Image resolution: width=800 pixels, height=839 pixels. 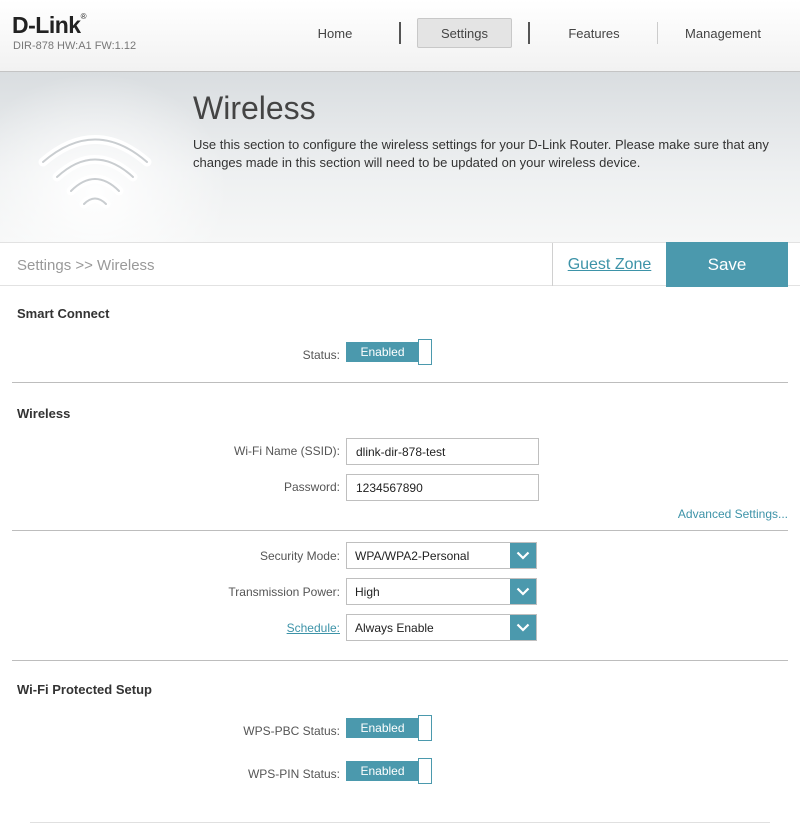 What do you see at coordinates (291, 731) in the screenshot?
I see `wps-pbc-label: WPS-PBC Status:` at bounding box center [291, 731].